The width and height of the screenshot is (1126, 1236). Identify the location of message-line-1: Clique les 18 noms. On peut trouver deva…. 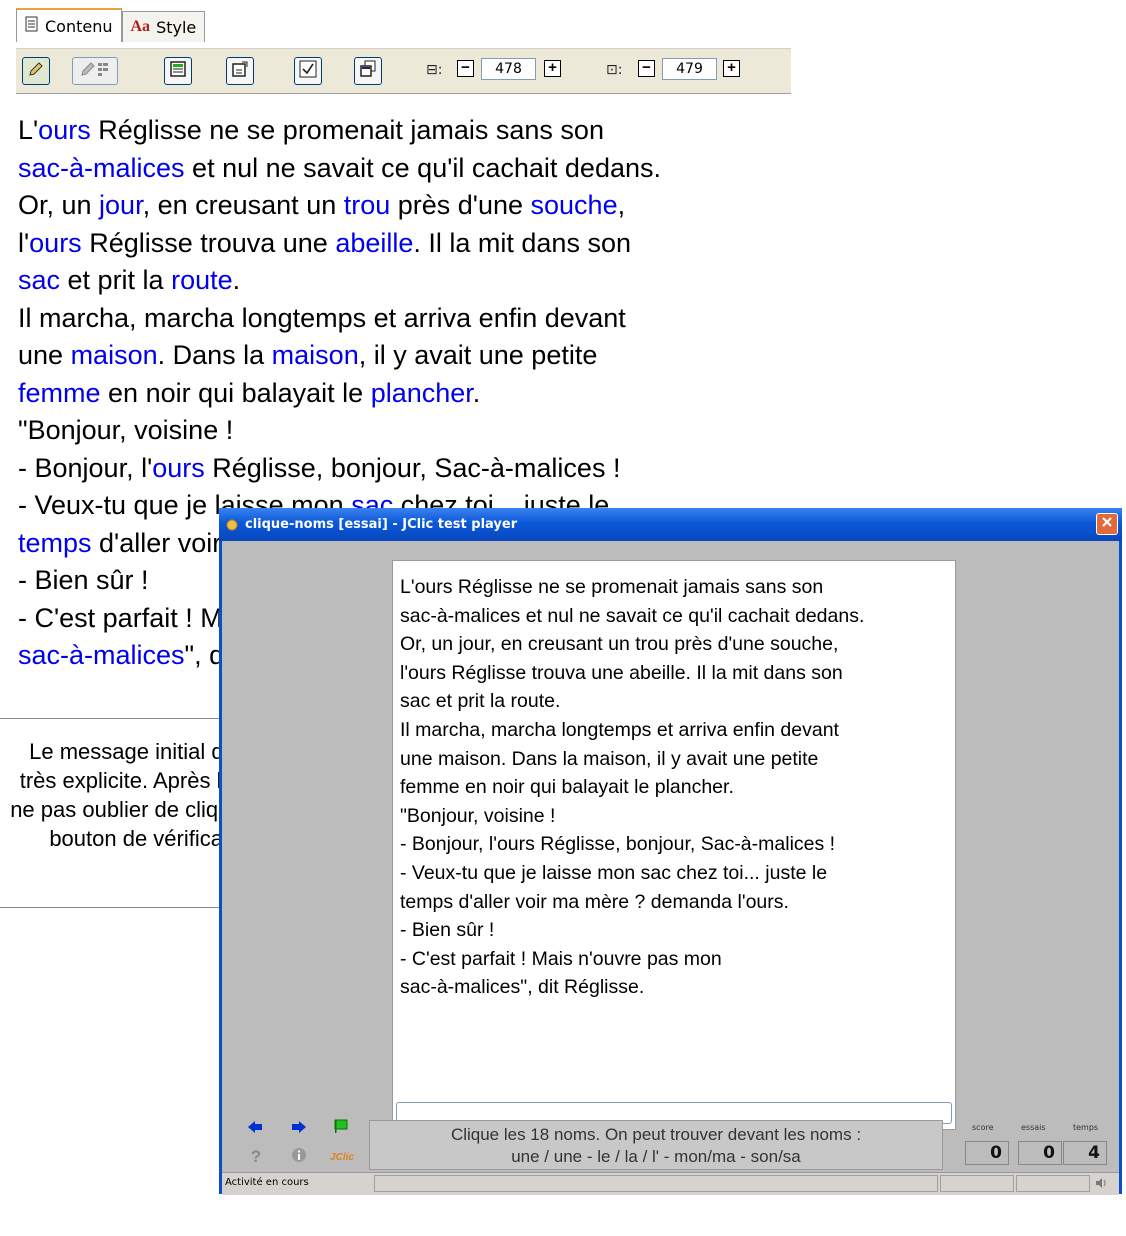
(656, 1134).